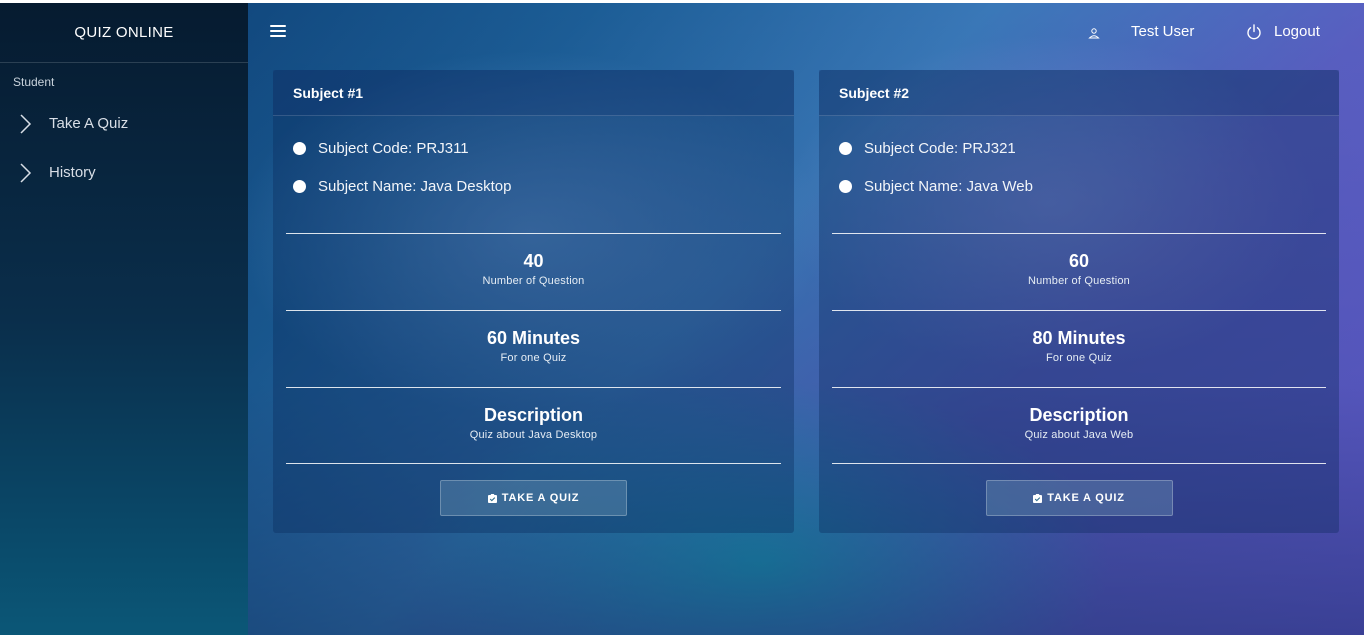 This screenshot has width=1364, height=635. Describe the element at coordinates (278, 32) in the screenshot. I see `hamburger-menu-icon` at that location.